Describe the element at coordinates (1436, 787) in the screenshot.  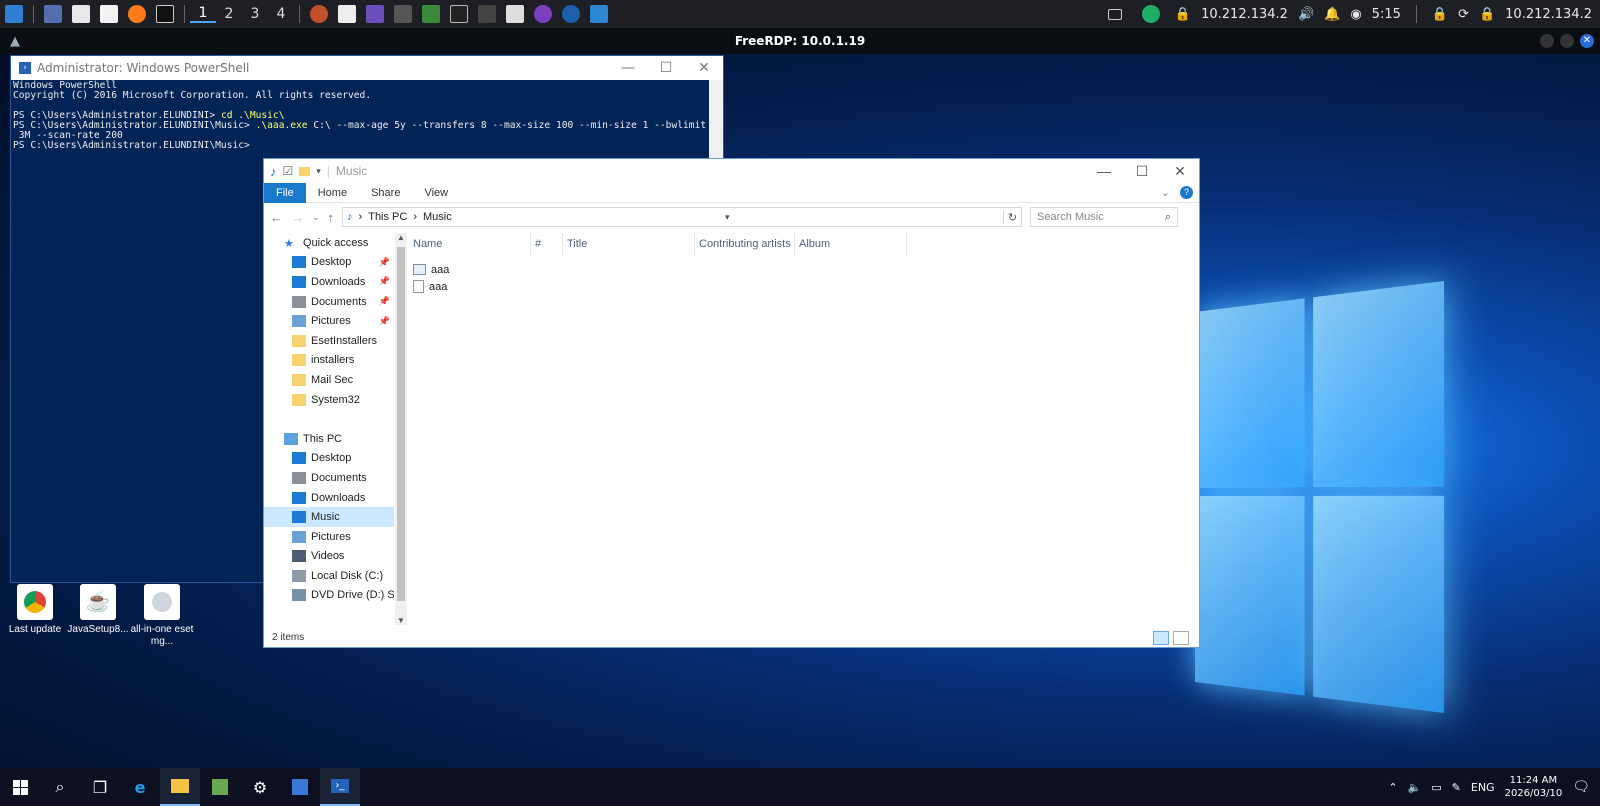
I see `network-icon: ▭` at that location.